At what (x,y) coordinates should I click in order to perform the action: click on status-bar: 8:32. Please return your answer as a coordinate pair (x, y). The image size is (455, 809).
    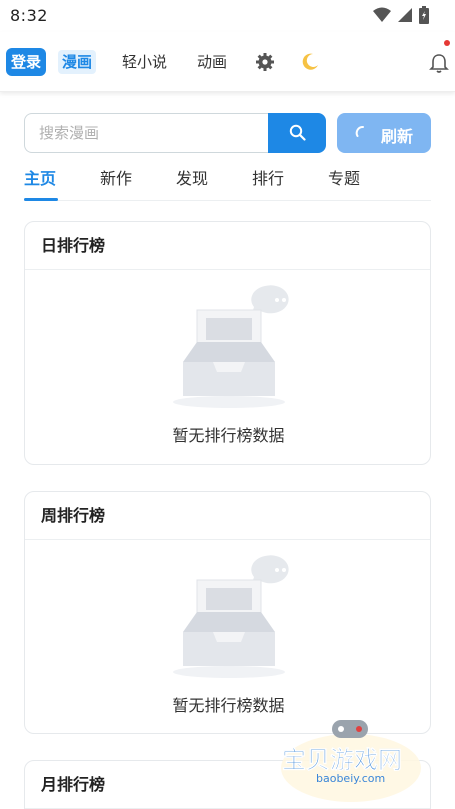
    Looking at the image, I should click on (227, 16).